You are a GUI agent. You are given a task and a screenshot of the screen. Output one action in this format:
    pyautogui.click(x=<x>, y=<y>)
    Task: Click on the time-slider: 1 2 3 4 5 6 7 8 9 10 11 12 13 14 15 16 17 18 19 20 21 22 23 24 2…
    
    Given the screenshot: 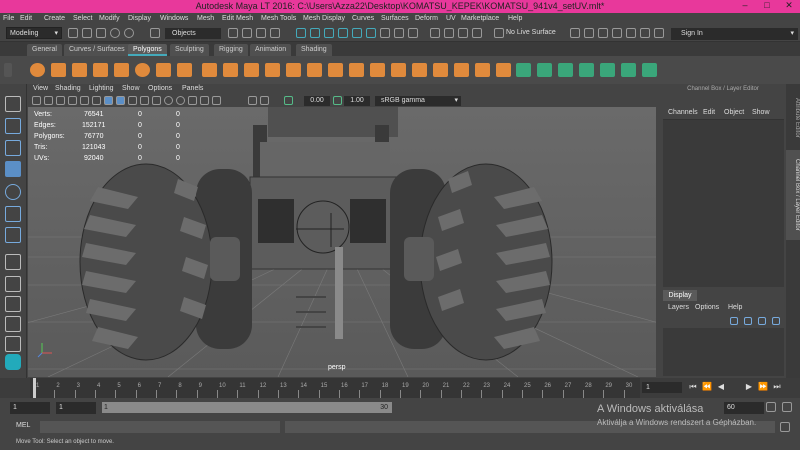 What is the action you would take?
    pyautogui.click(x=400, y=388)
    